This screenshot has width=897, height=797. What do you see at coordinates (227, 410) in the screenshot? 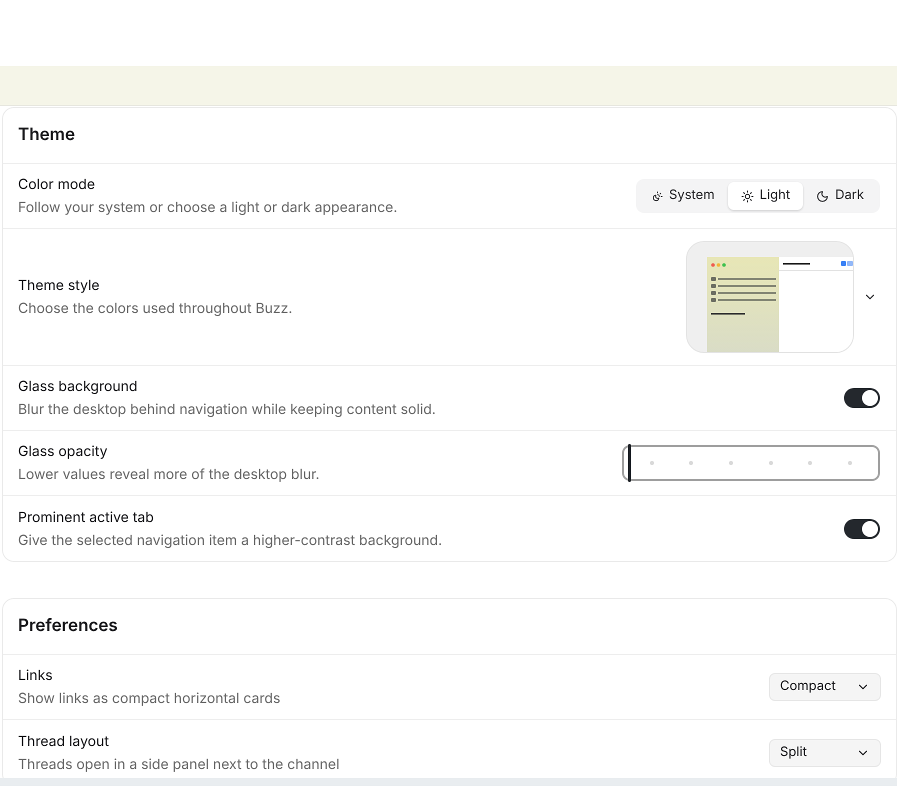
I see `setting-description: Blur the desktop behind navigation while keeping content solid.` at bounding box center [227, 410].